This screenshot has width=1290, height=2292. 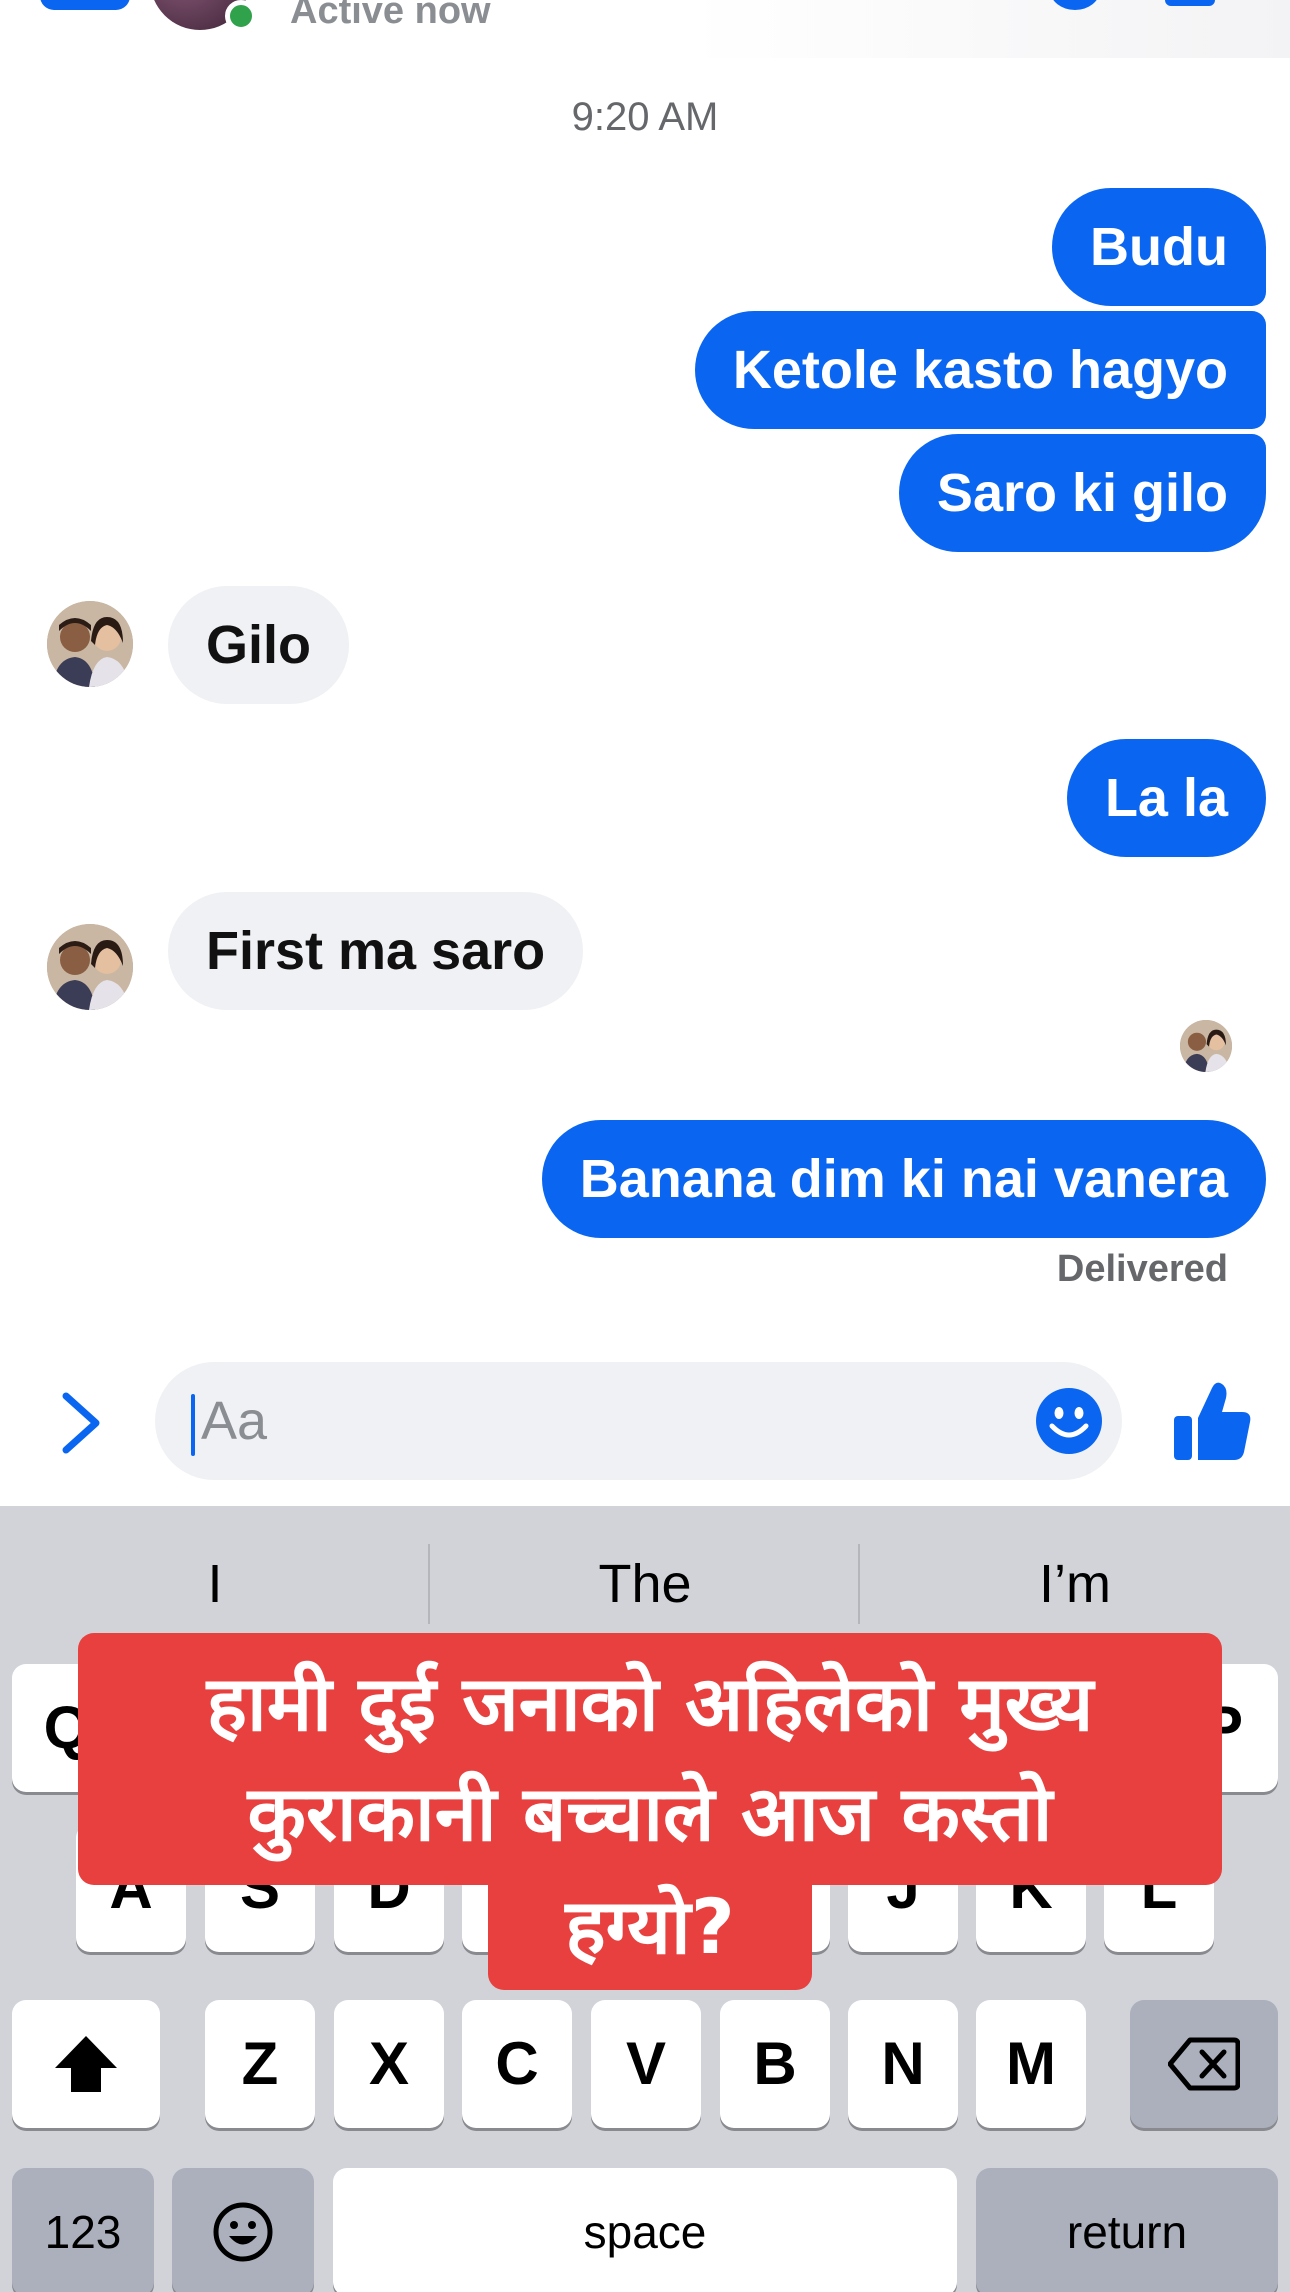 What do you see at coordinates (1031, 2064) in the screenshot?
I see `key-m: M` at bounding box center [1031, 2064].